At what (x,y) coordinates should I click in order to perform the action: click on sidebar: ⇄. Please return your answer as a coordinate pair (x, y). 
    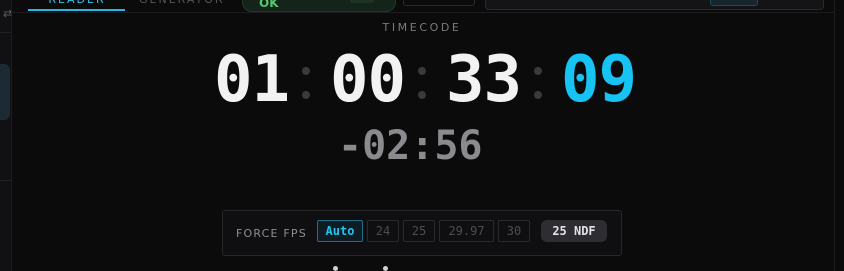
    Looking at the image, I should click on (6, 135).